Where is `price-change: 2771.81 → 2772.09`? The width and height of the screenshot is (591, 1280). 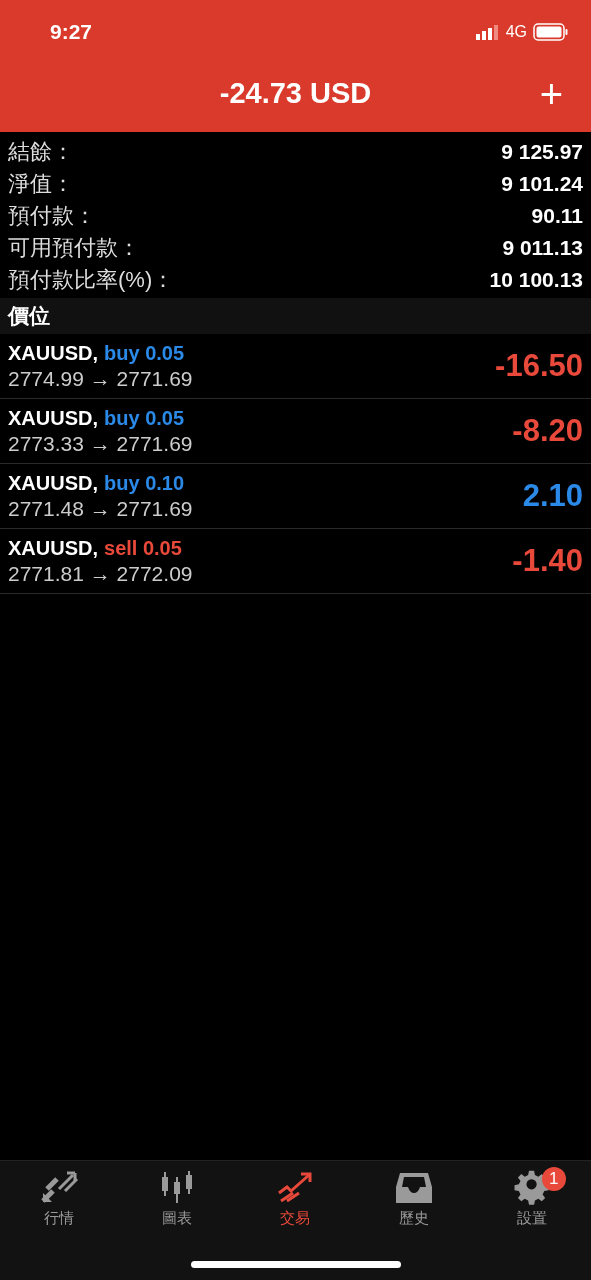
price-change: 2771.81 → 2772.09 is located at coordinates (100, 573).